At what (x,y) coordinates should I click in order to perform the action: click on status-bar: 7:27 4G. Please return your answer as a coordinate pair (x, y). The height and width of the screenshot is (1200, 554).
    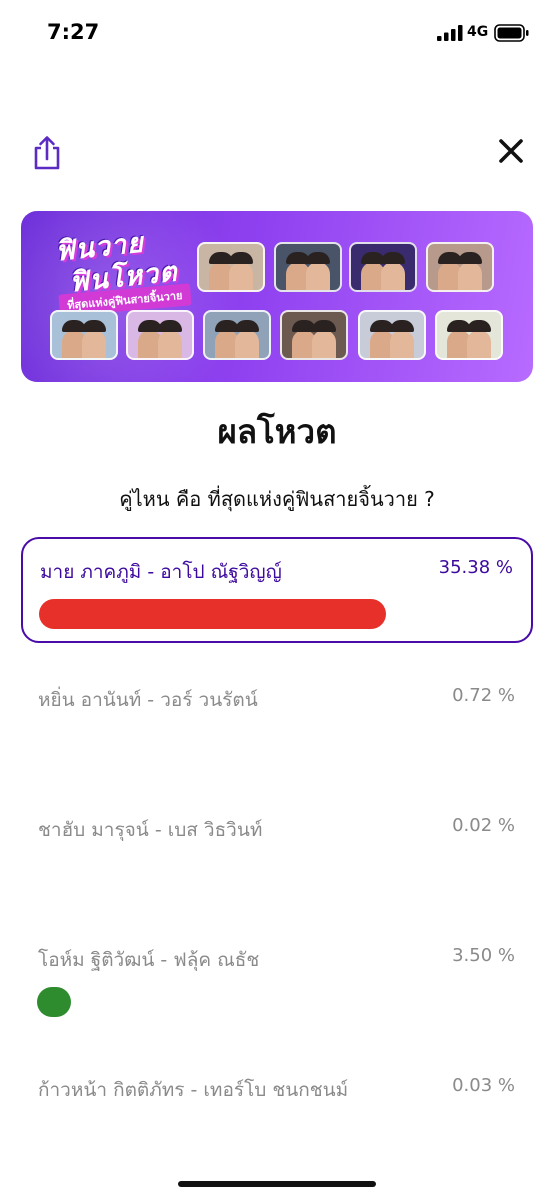
    Looking at the image, I should click on (277, 32).